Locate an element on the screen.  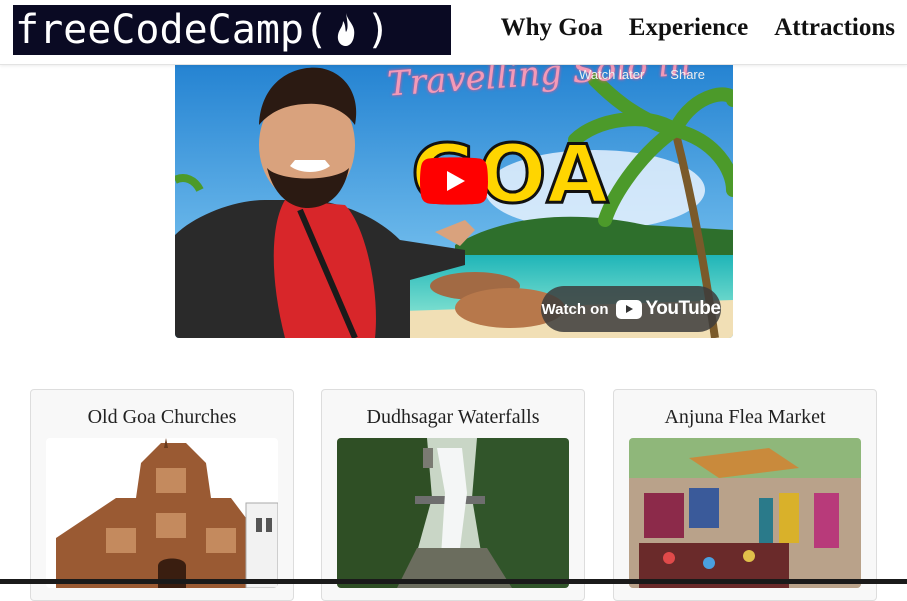
attraction-card-dudhsagar-waterfalls: Dudhsagar Waterfalls is located at coordinates (453, 495).